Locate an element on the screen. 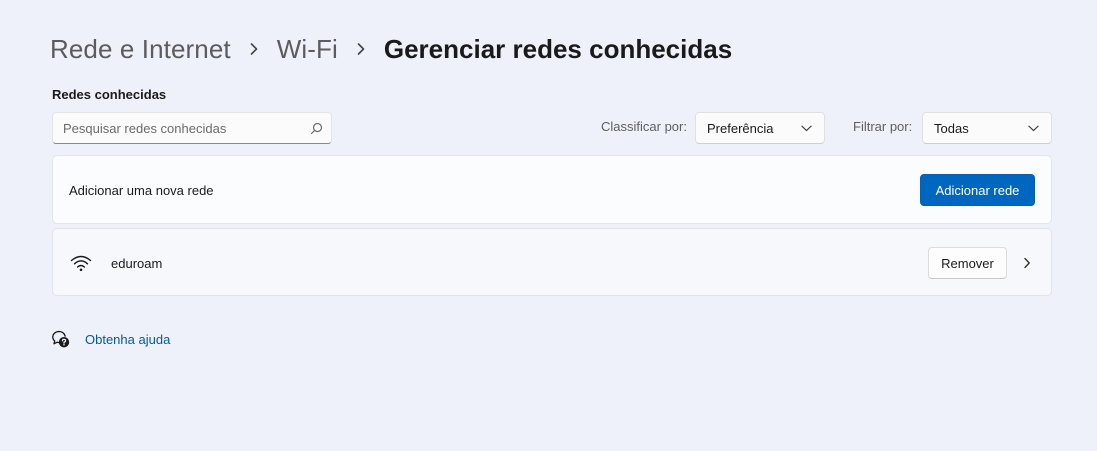  chevron-right-icon is located at coordinates (1027, 263).